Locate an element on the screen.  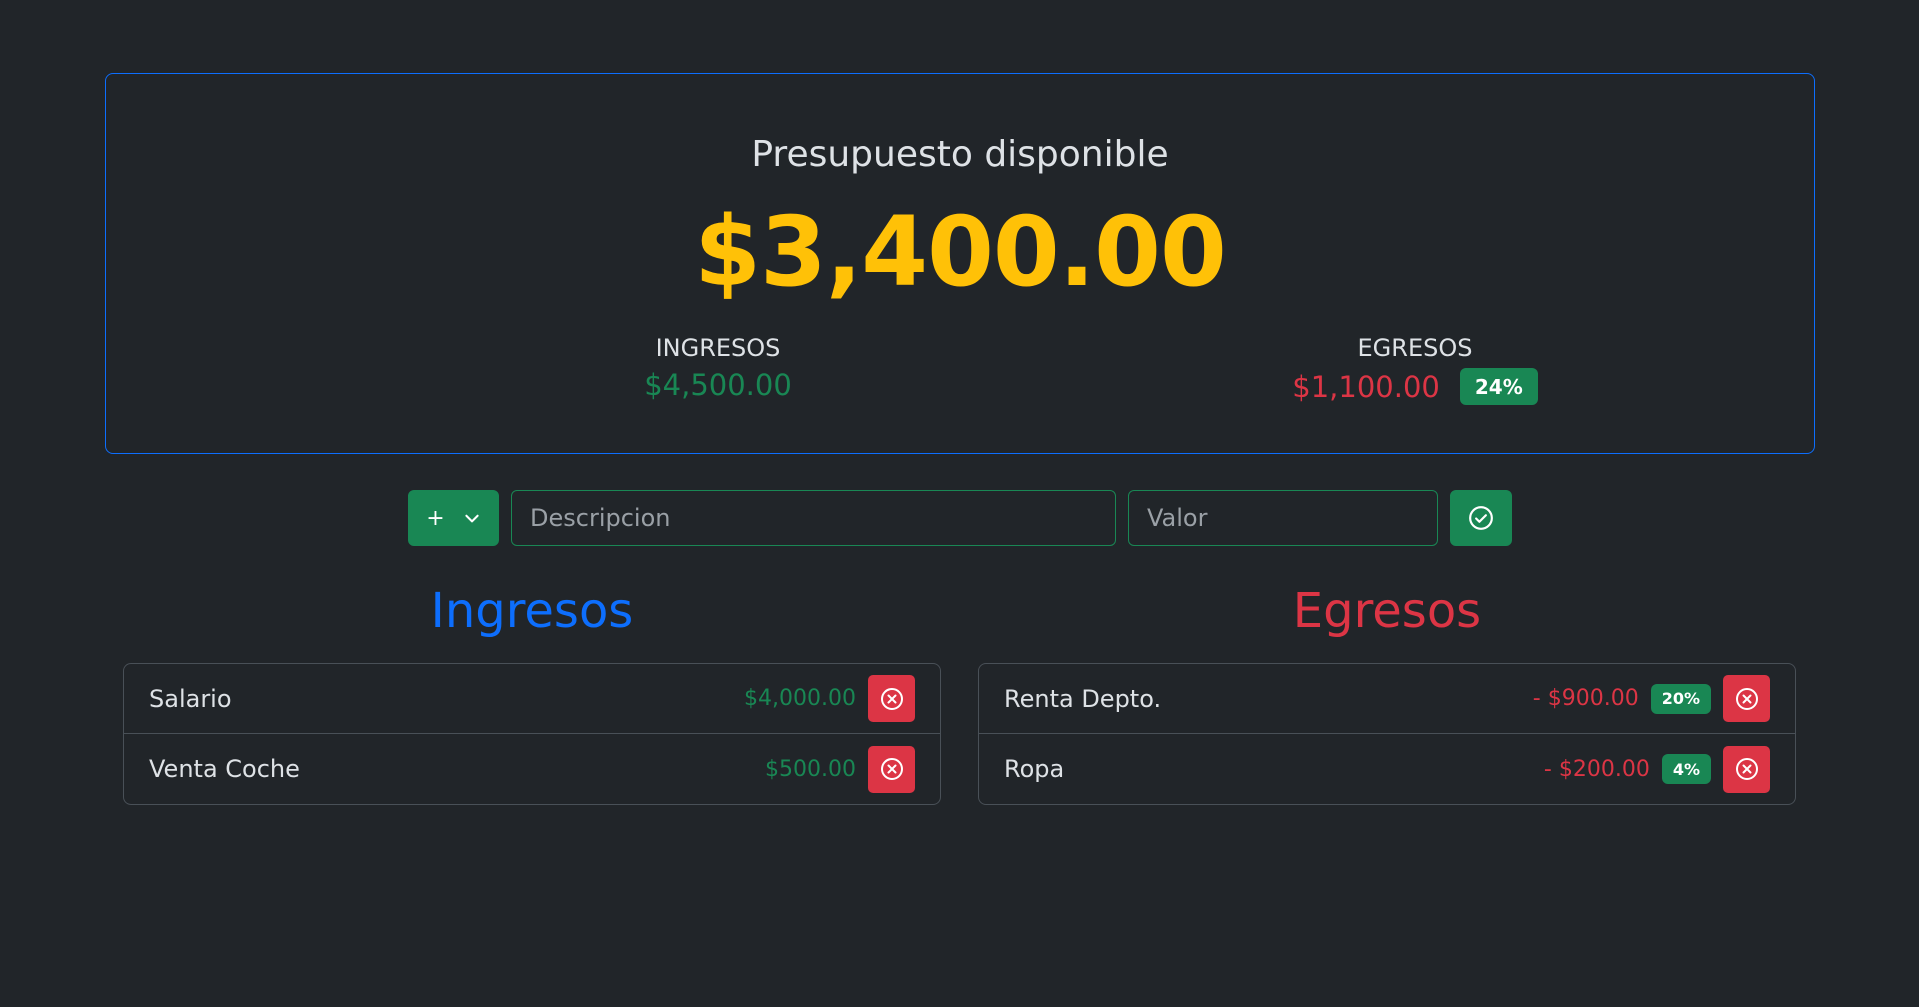
income-row: Salario $4,000.00 is located at coordinates (532, 699).